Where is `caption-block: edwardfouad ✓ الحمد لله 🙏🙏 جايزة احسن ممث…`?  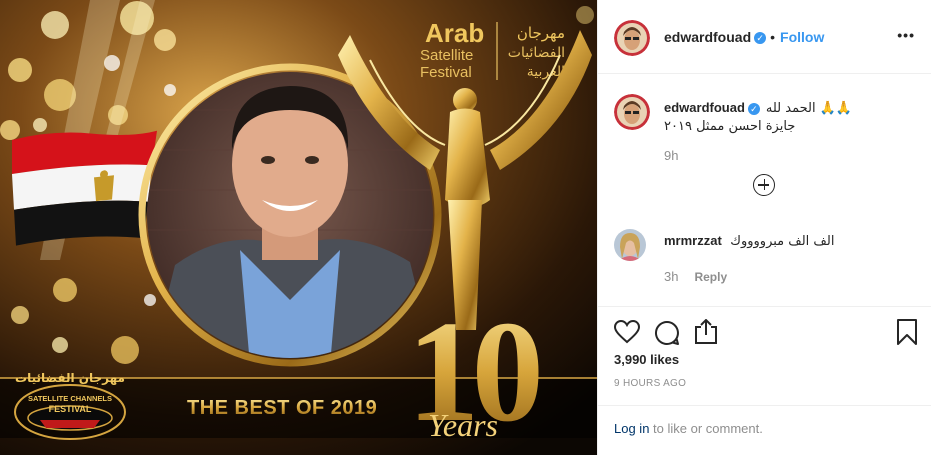 caption-block: edwardfouad ✓ الحمد لله 🙏🙏 جايزة احسن ممث… is located at coordinates (794, 131).